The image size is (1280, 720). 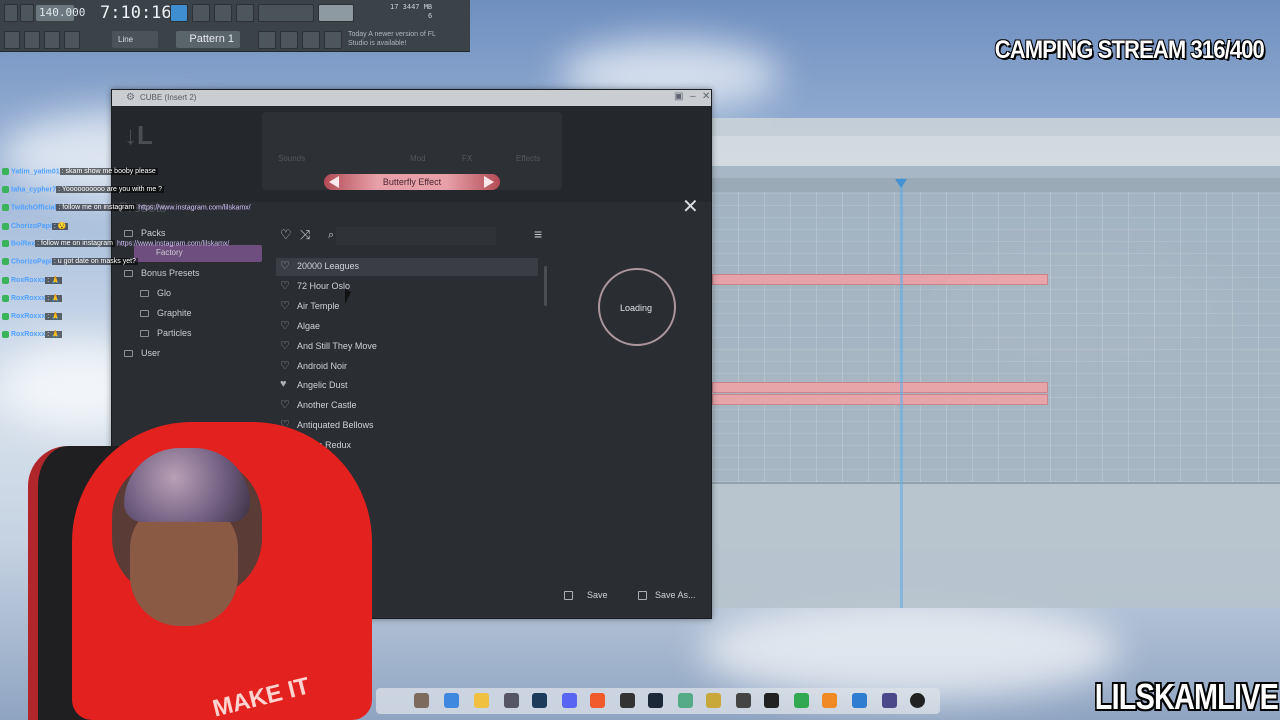 I want to click on tree-item-label: Factory, so click(x=169, y=252).